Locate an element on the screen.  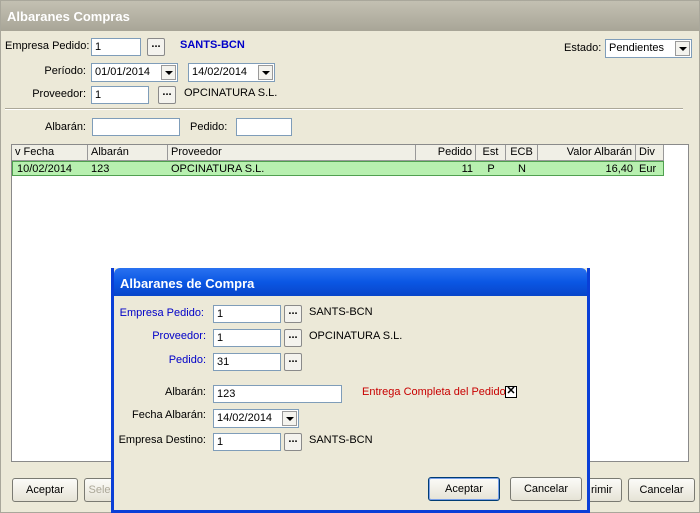
proveedor-name: OPCINATURA S.L. is located at coordinates (231, 93).